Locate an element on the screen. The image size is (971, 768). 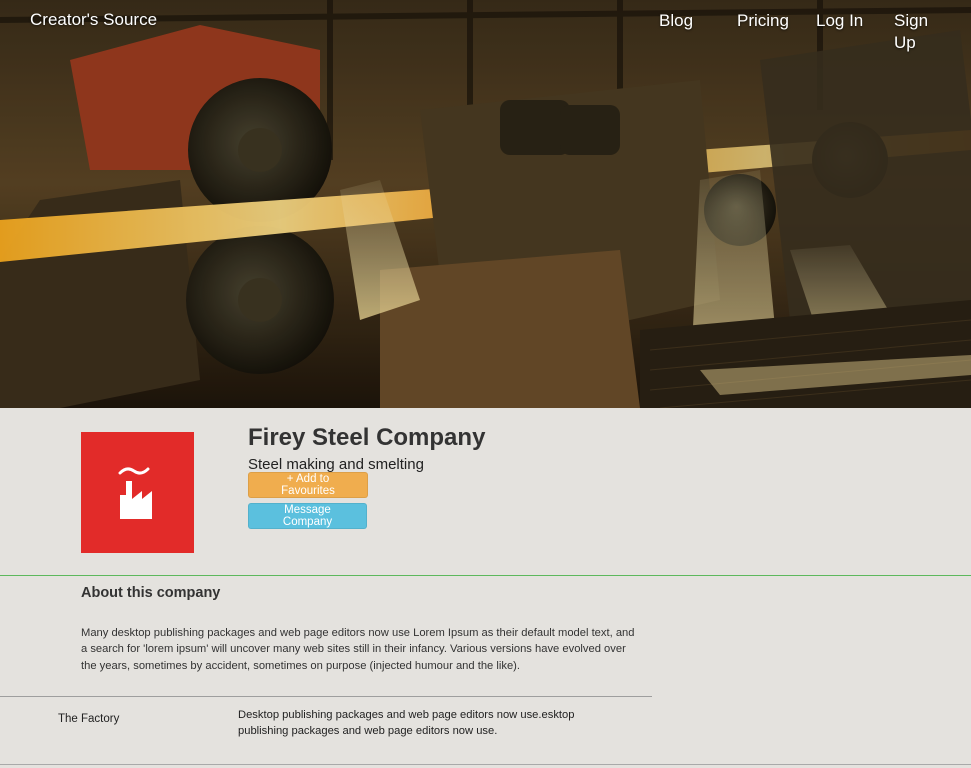
section-divider is located at coordinates (485, 575).